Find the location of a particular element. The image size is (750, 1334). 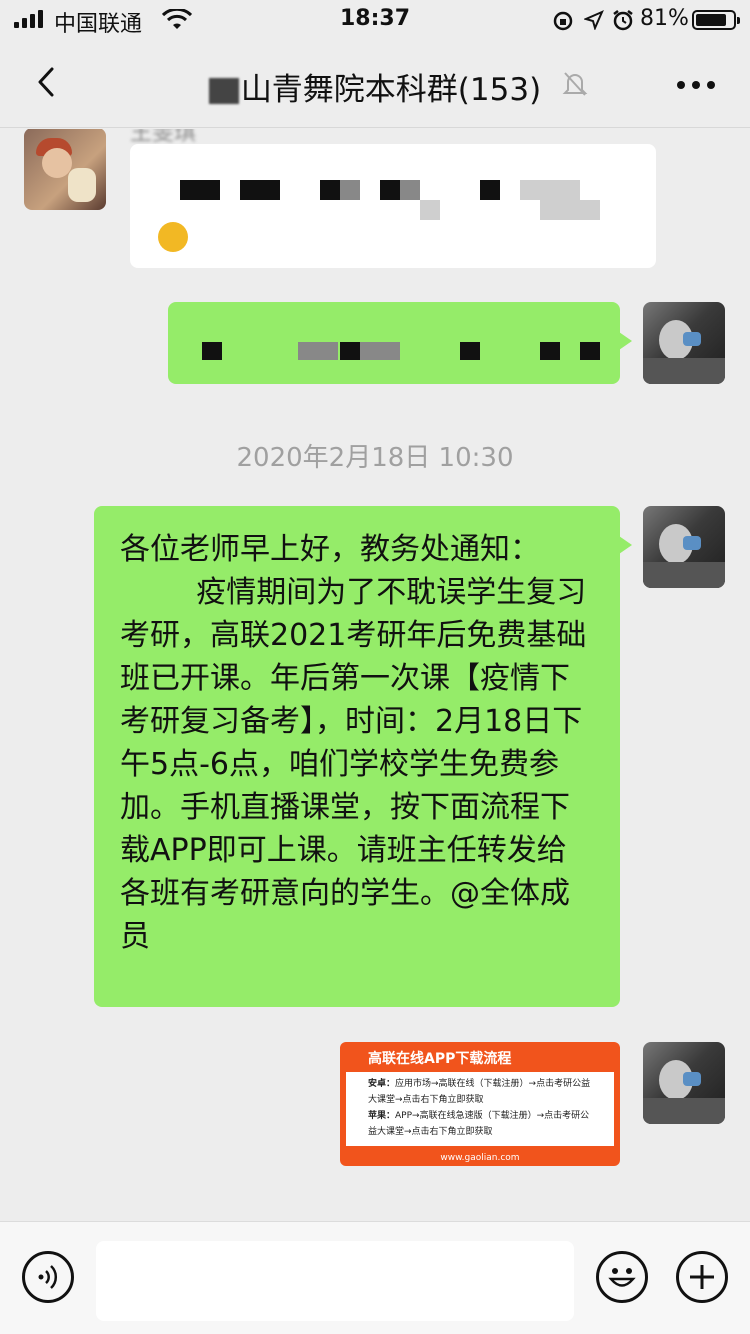

more-icon is located at coordinates (696, 85).